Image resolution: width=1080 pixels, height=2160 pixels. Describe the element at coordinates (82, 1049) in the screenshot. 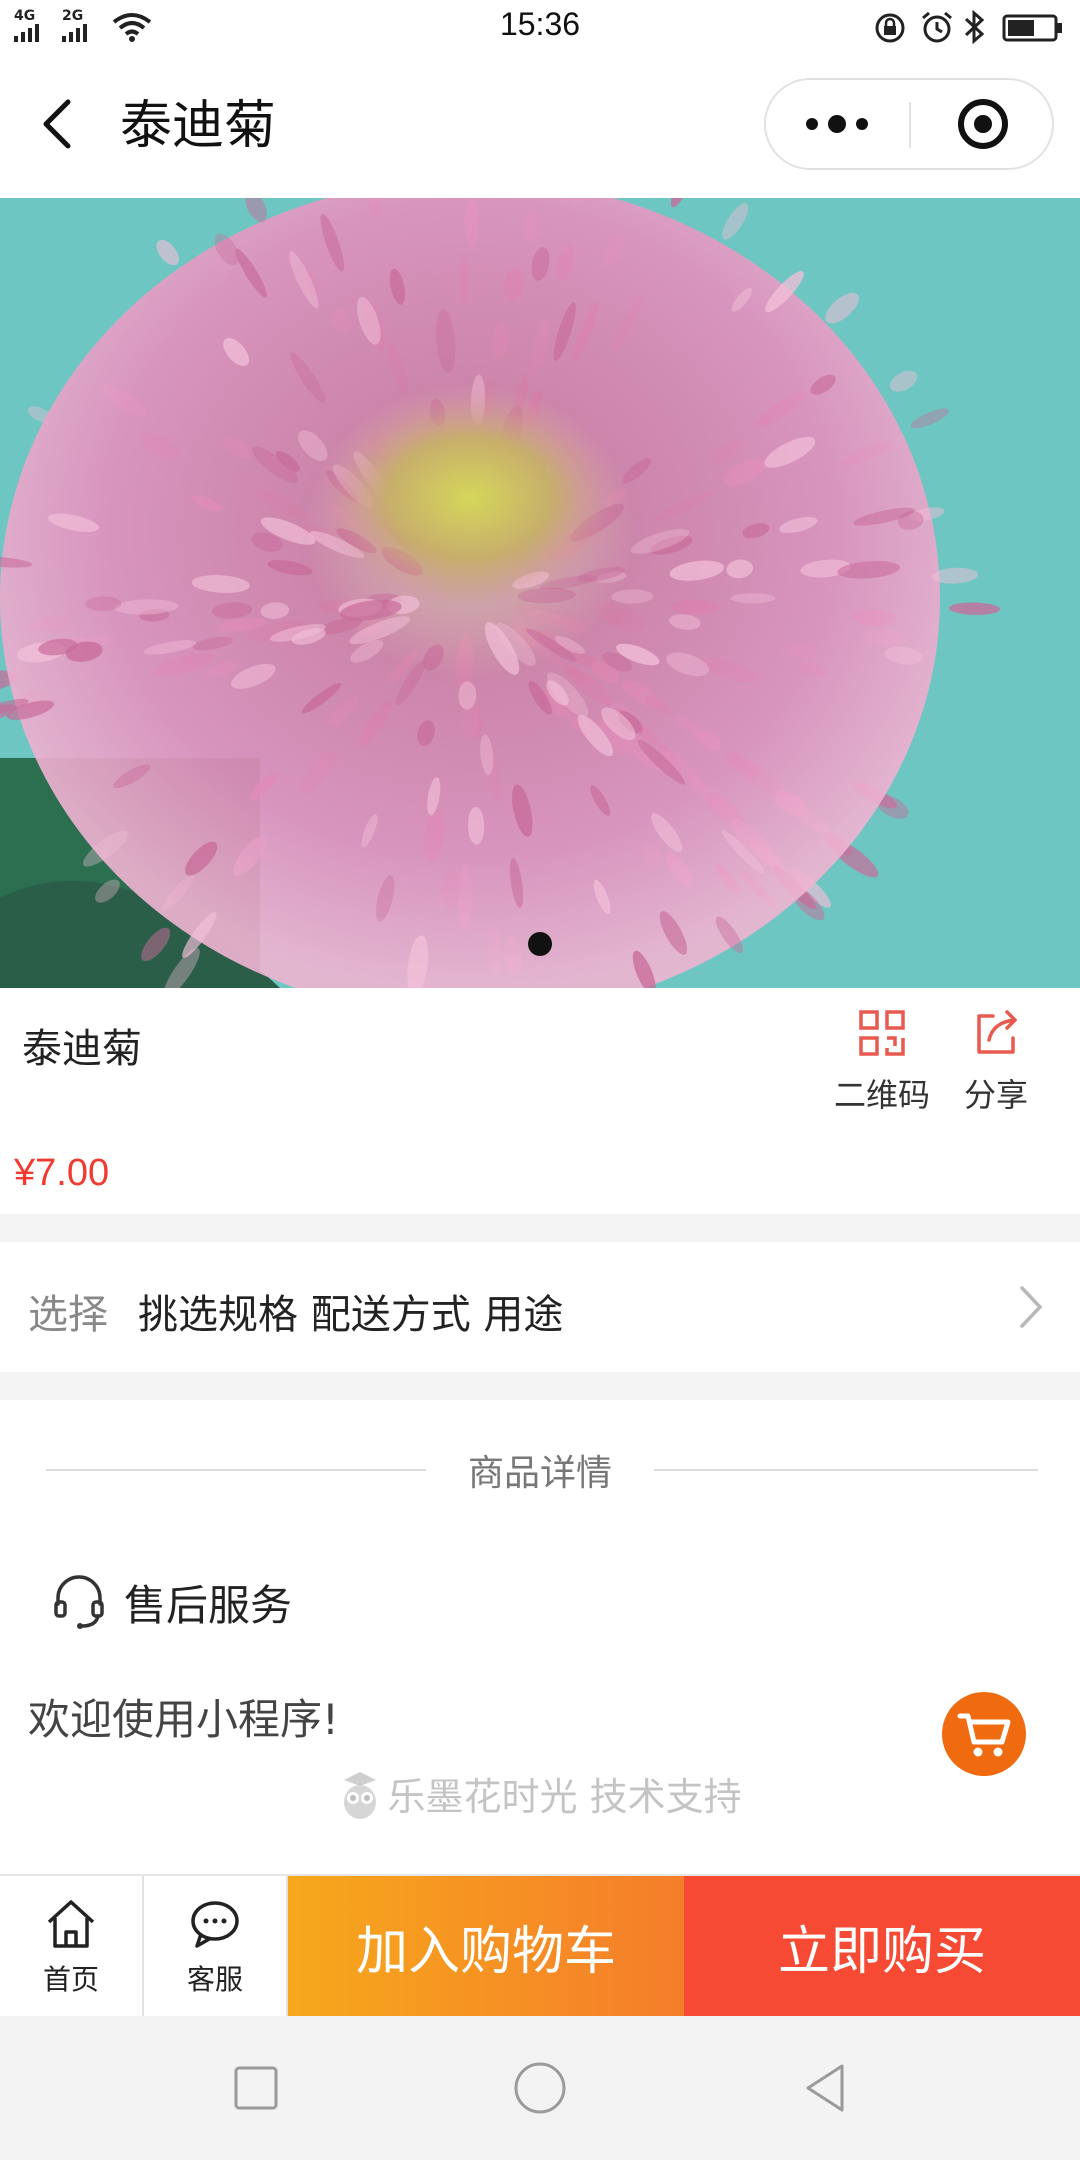

I see `product-name: 泰迪菊` at that location.